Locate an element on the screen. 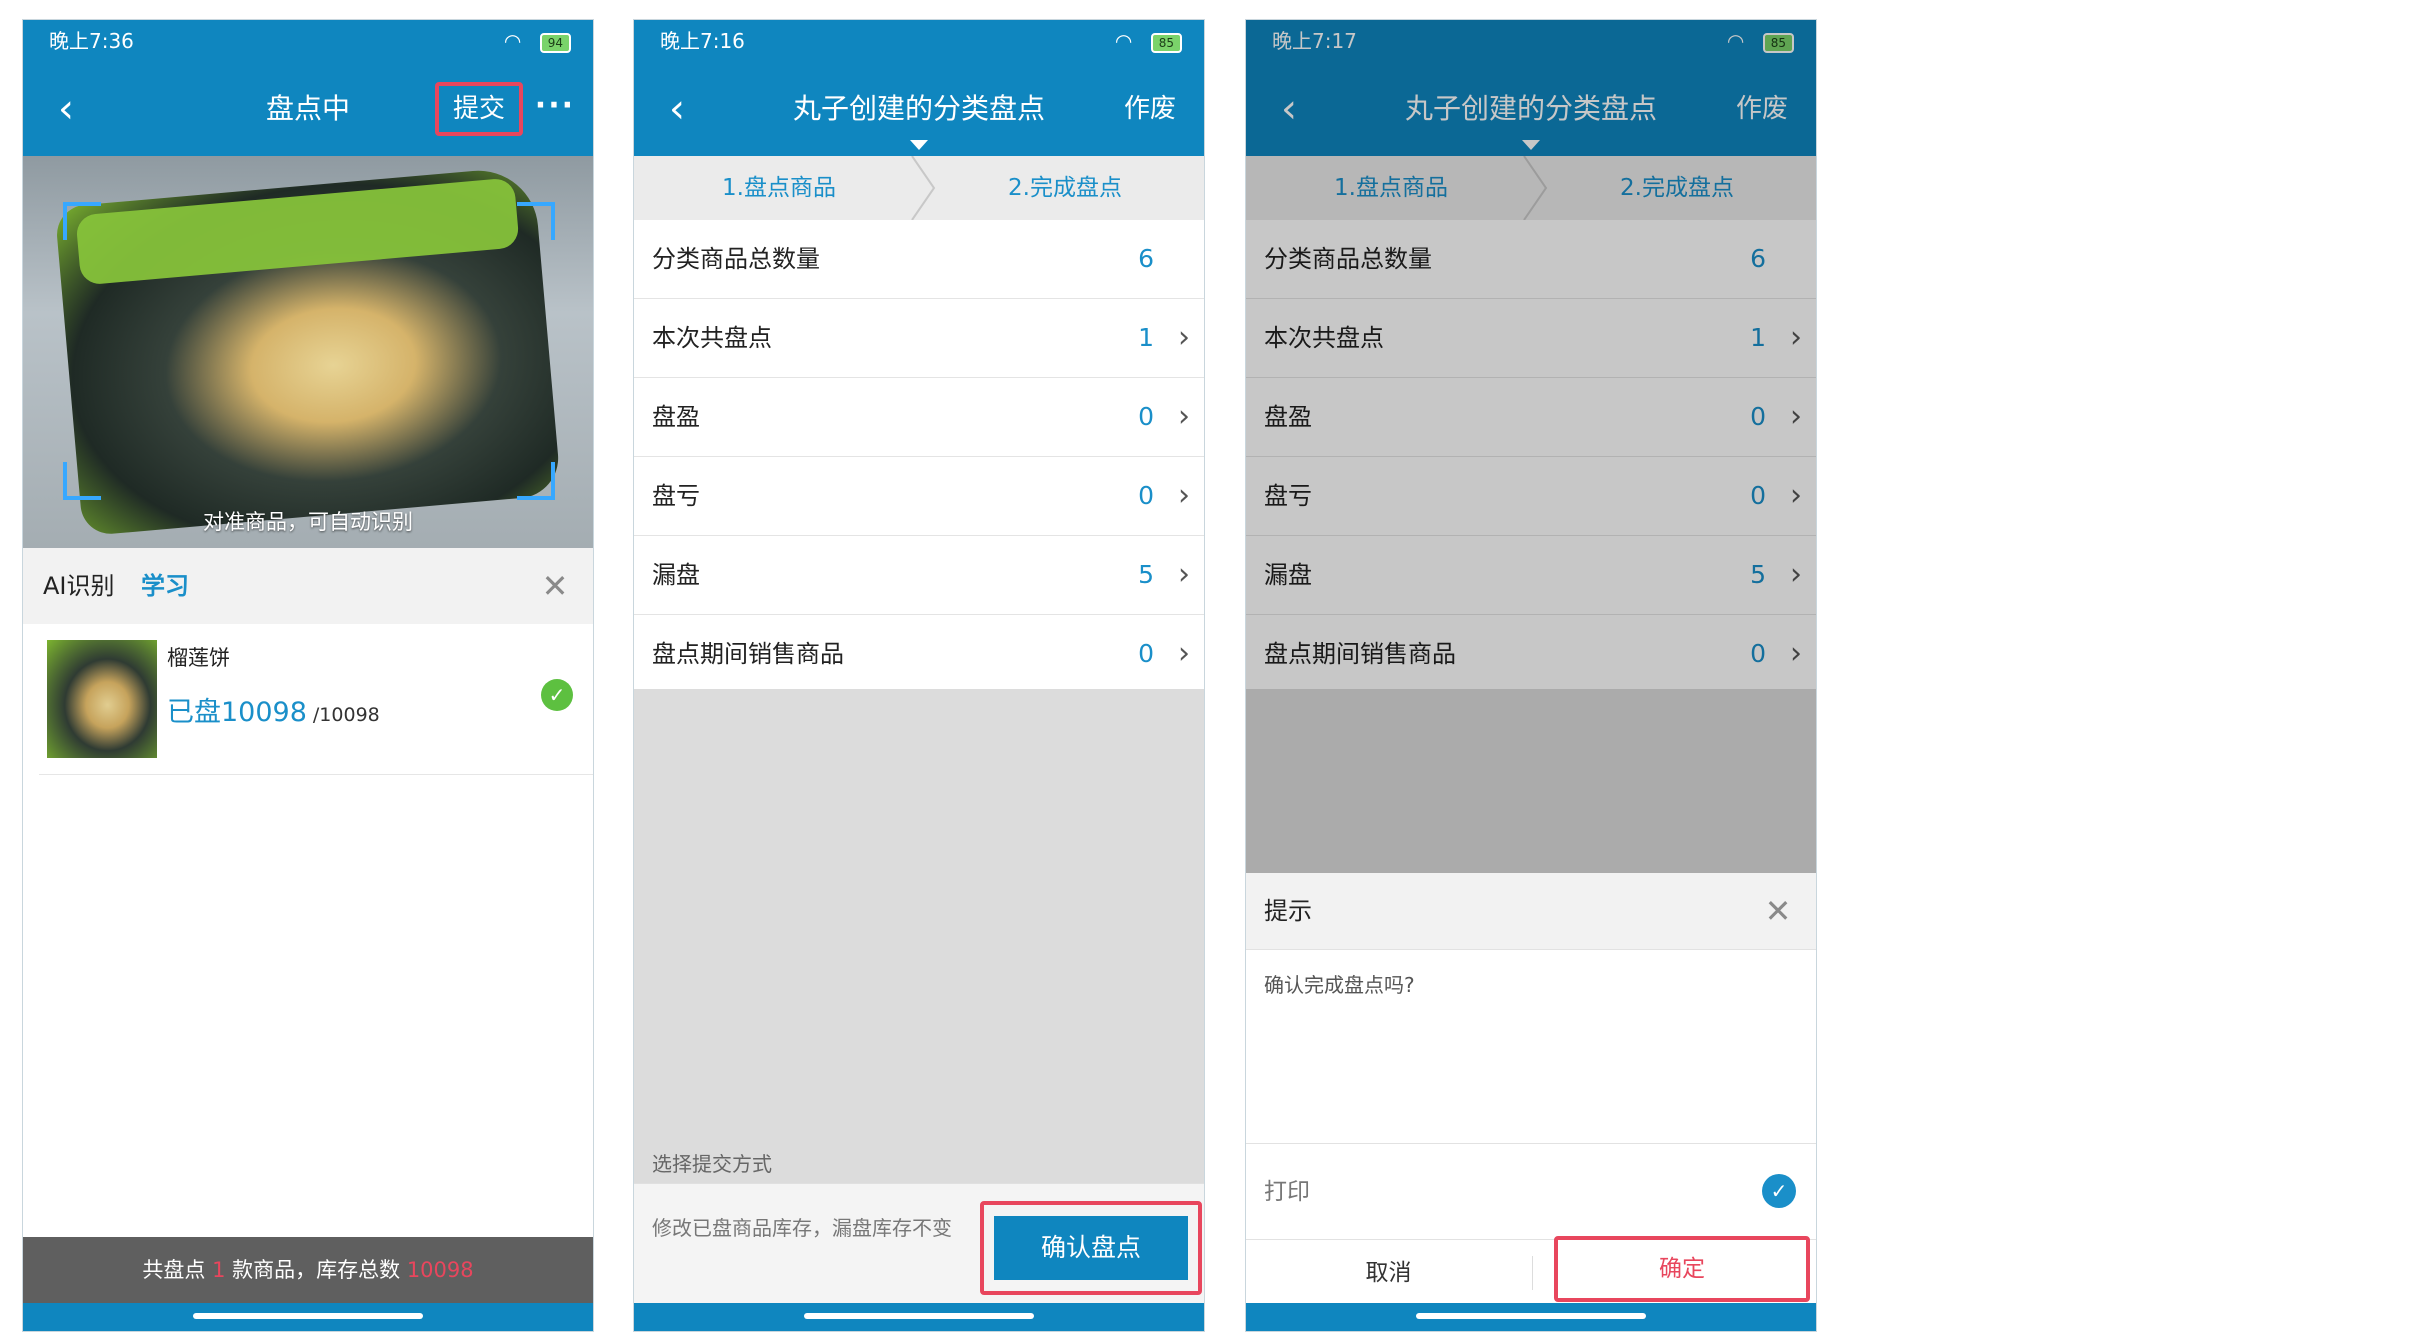 The height and width of the screenshot is (1342, 2424). product-photo is located at coordinates (308, 351).